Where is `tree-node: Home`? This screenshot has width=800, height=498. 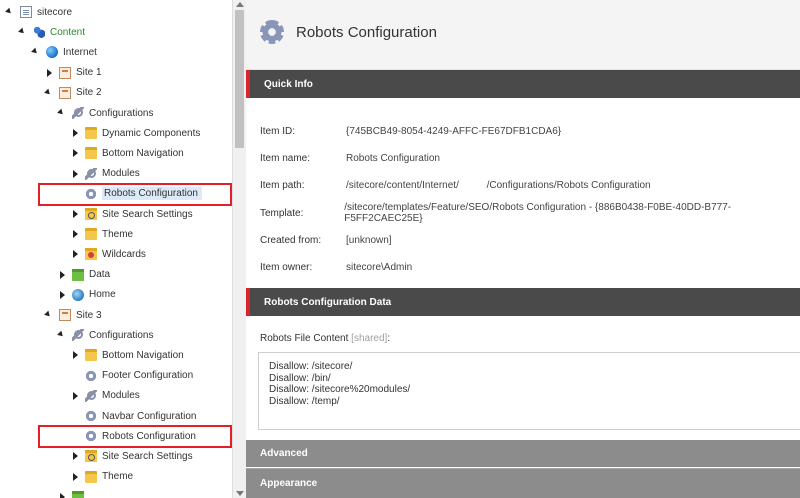 tree-node: Home is located at coordinates (87, 295).